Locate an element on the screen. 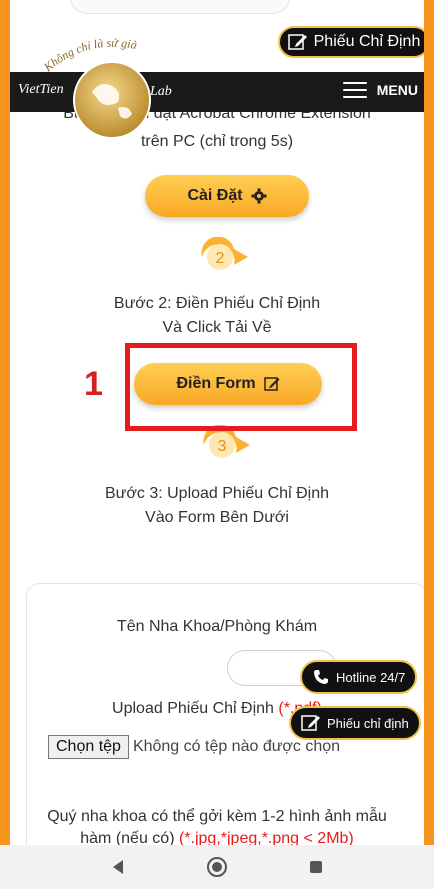 This screenshot has height=889, width=434. android-nav-bar is located at coordinates (217, 867).